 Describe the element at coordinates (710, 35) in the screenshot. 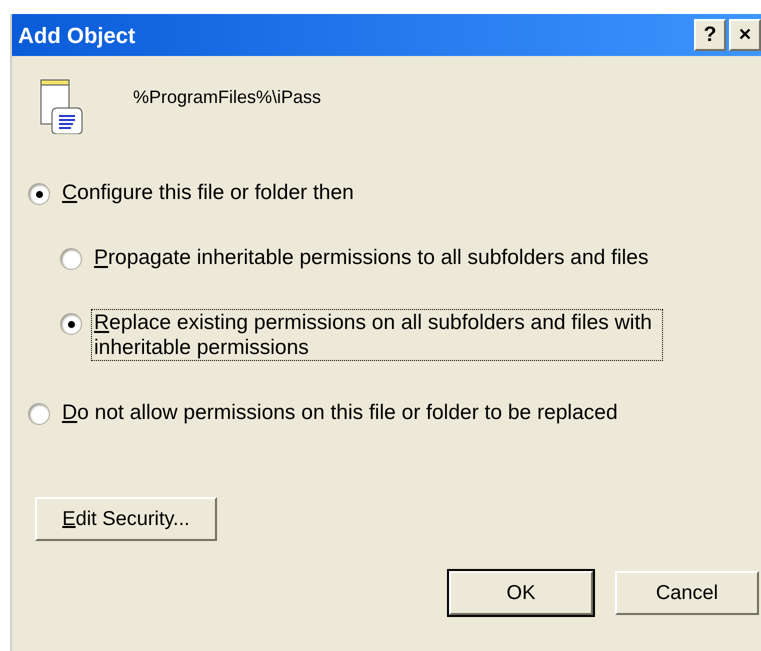

I see `help-button: ?` at that location.